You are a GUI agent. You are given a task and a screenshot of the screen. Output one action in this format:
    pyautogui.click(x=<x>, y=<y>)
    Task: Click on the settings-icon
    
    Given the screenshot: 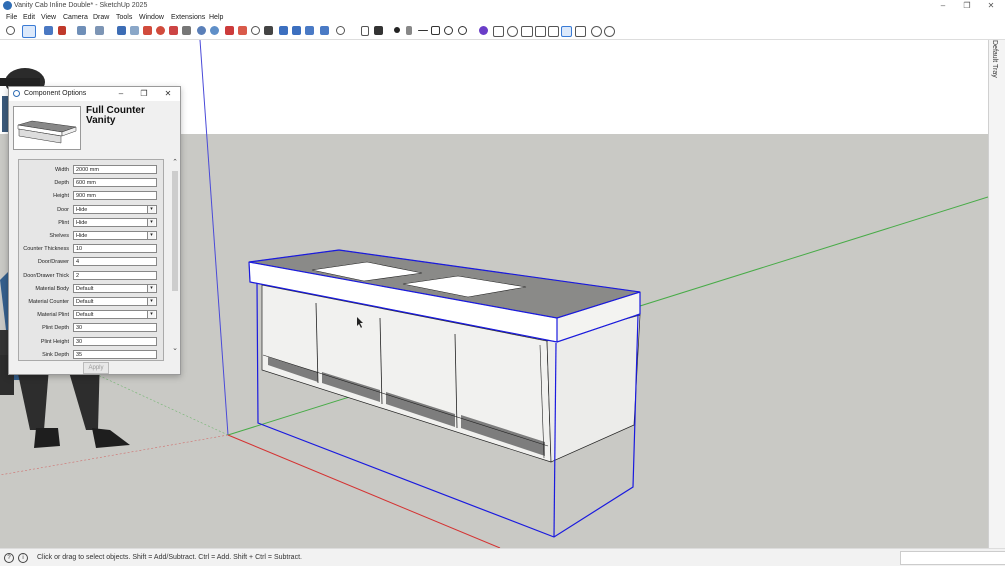 What is the action you would take?
    pyautogui.click(x=596, y=31)
    